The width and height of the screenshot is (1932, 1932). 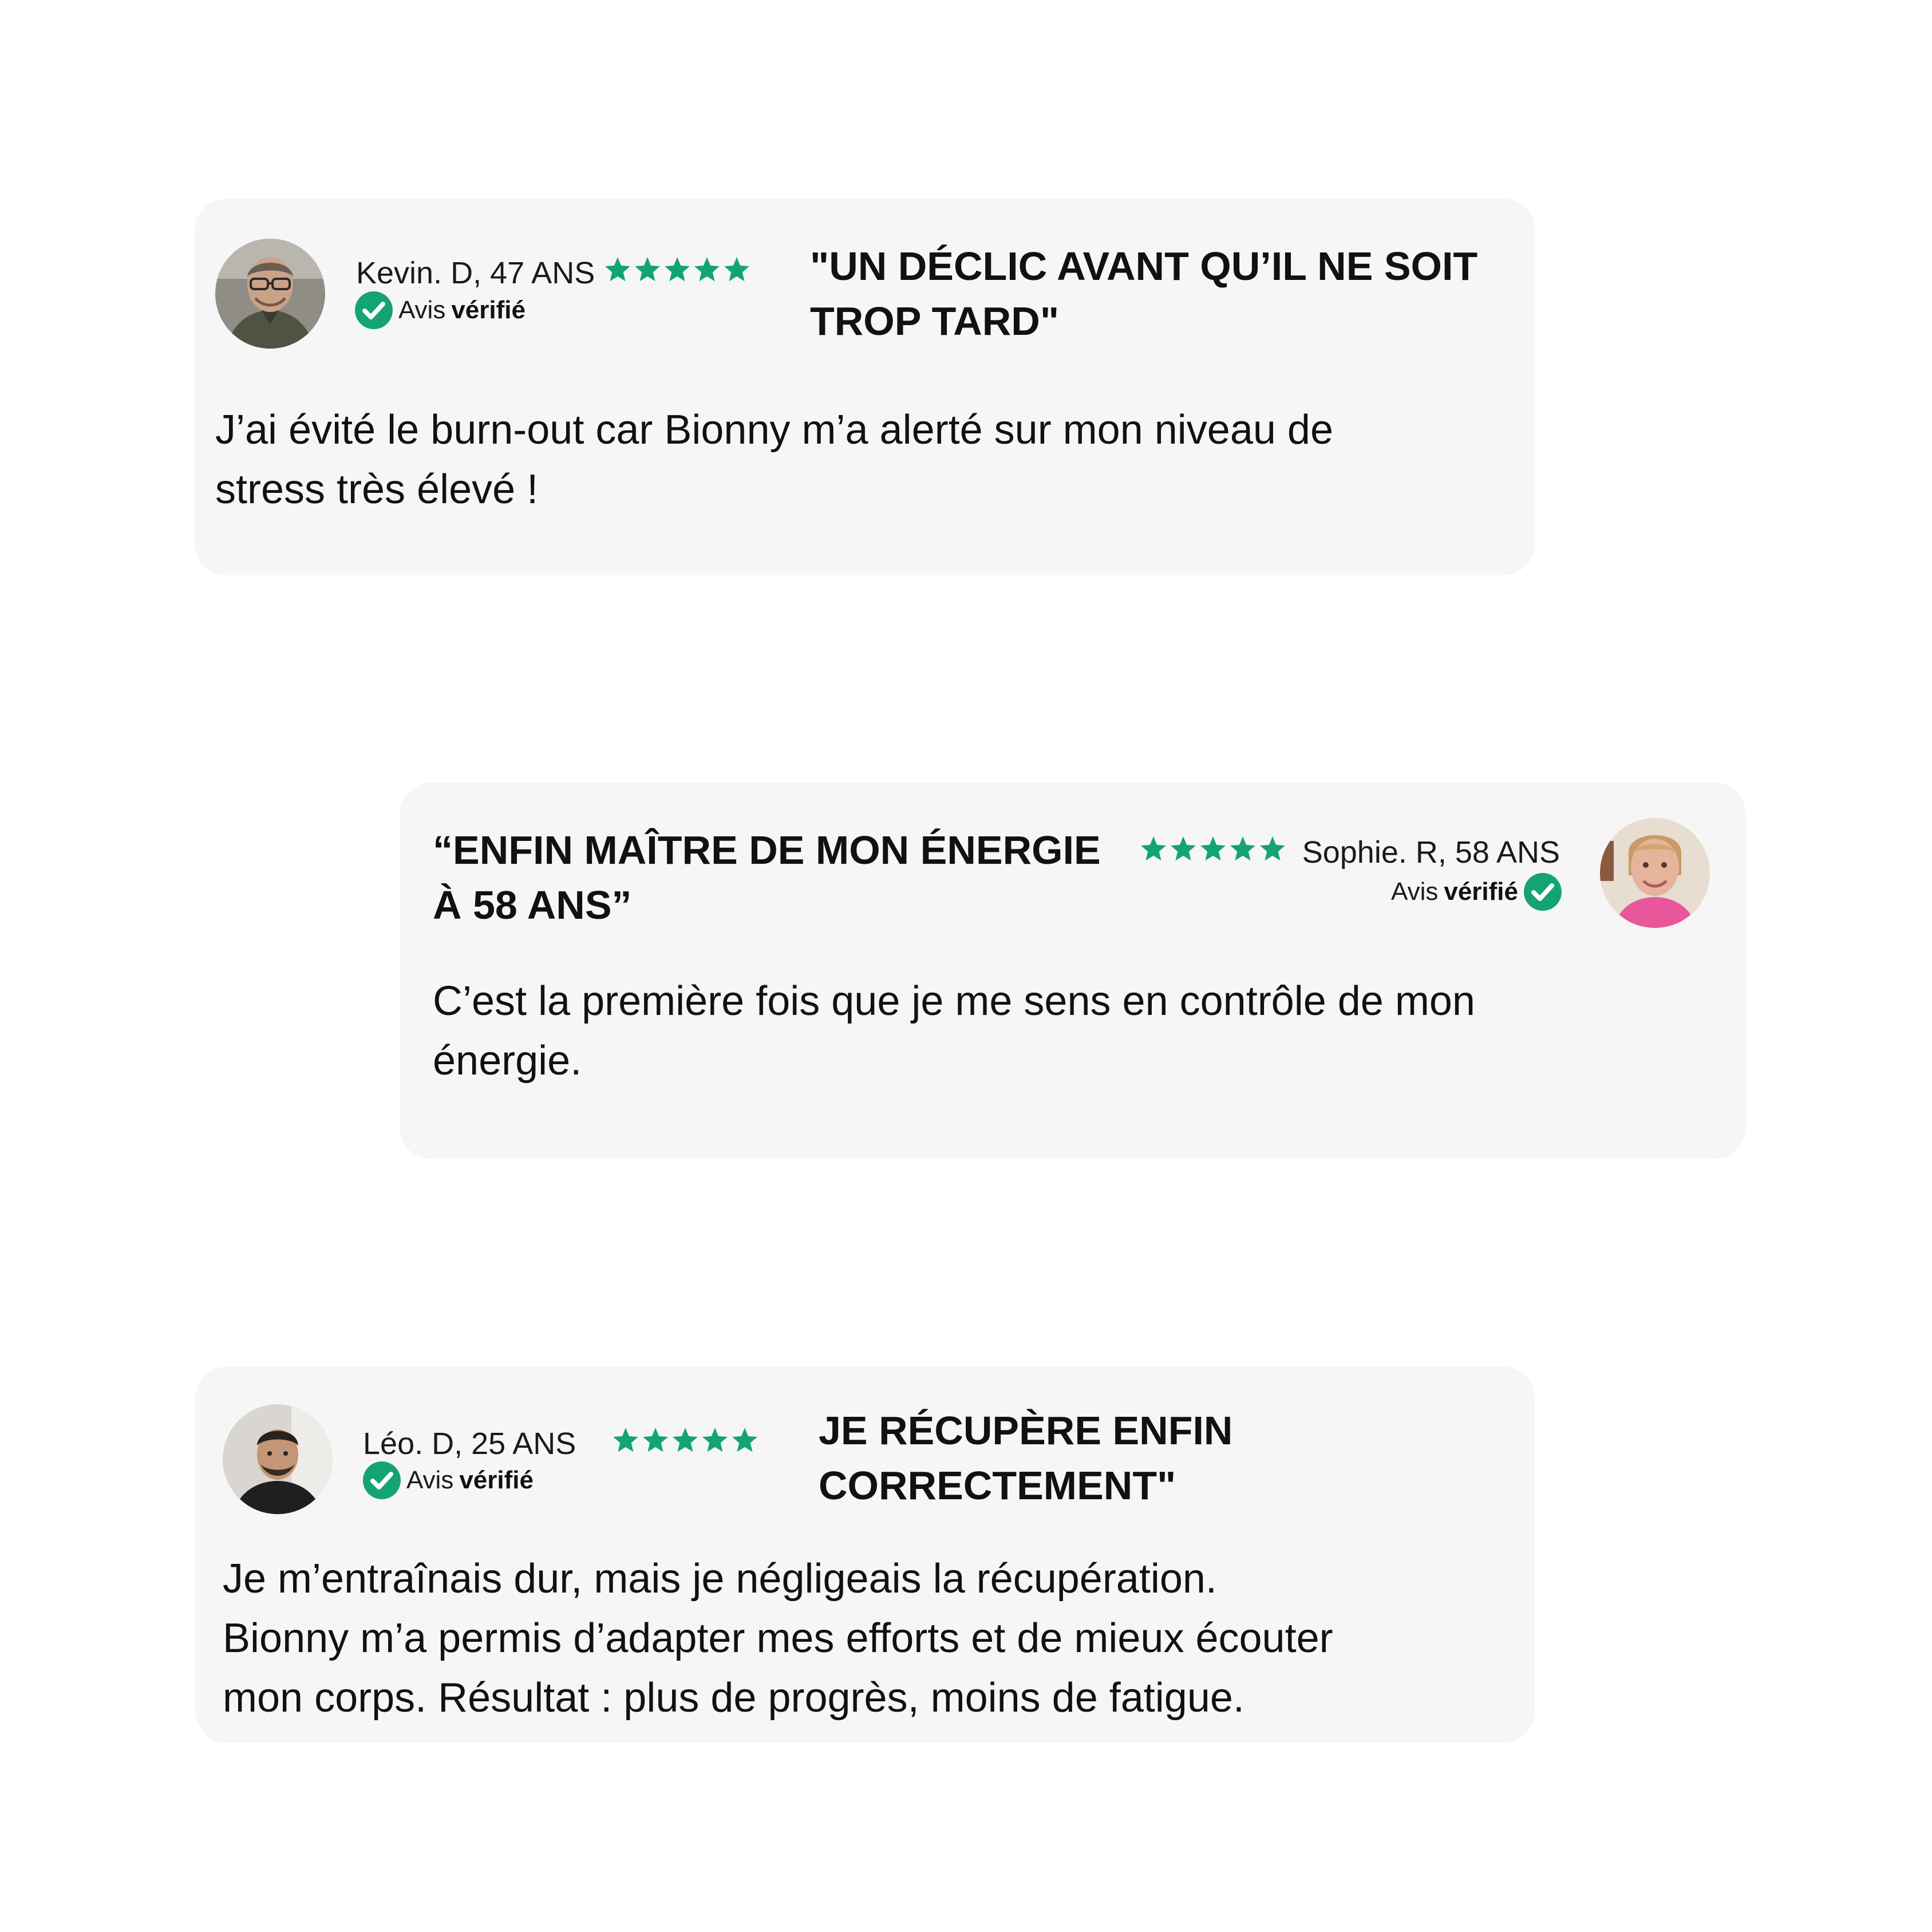 What do you see at coordinates (475, 273) in the screenshot?
I see `reviewer-name: Kevin. D, 47 ANS` at bounding box center [475, 273].